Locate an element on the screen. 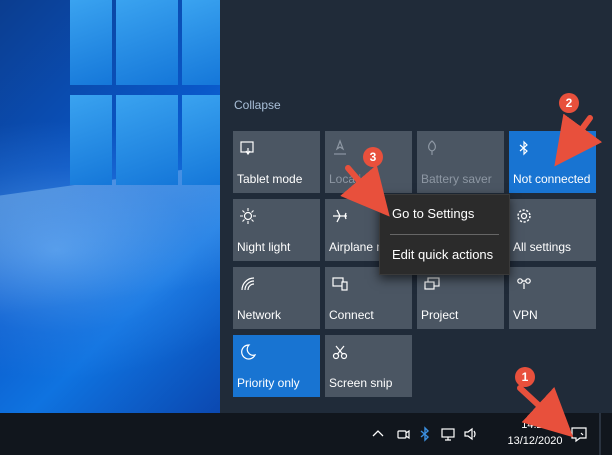 The height and width of the screenshot is (455, 612). notification-button is located at coordinates (579, 434).